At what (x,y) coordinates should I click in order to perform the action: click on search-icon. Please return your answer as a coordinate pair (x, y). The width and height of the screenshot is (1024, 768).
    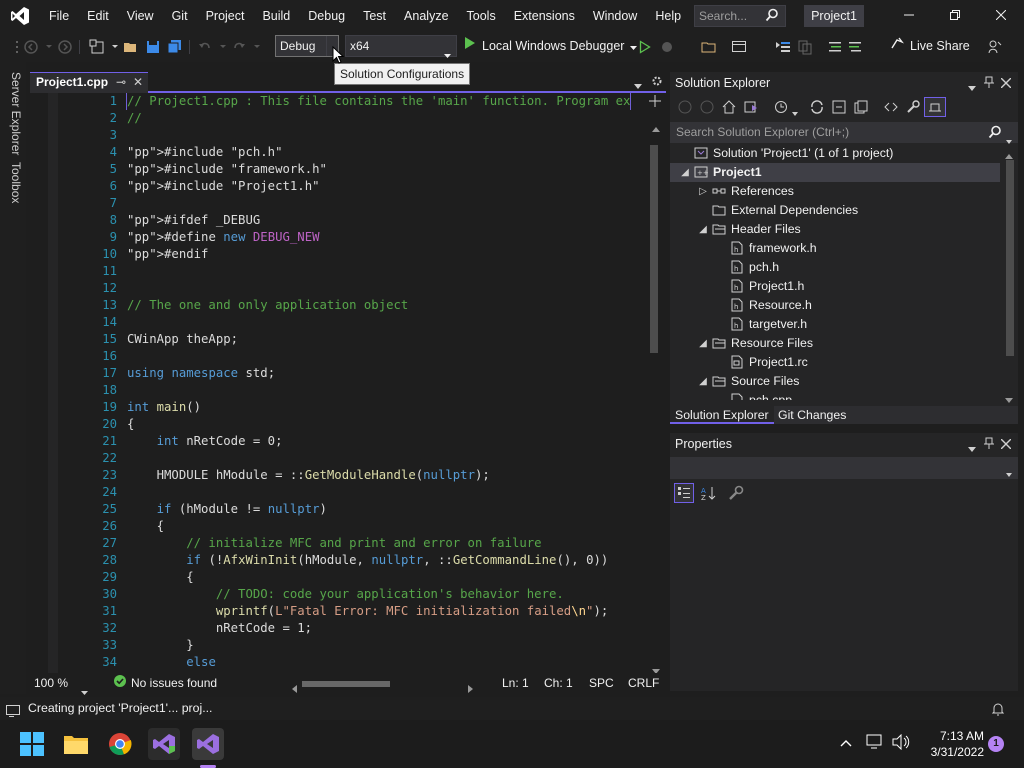
    Looking at the image, I should click on (995, 135).